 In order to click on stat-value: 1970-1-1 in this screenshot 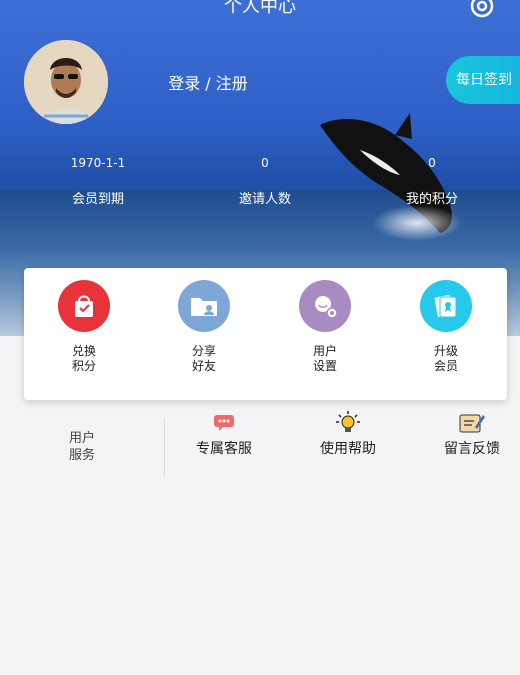, I will do `click(98, 163)`.